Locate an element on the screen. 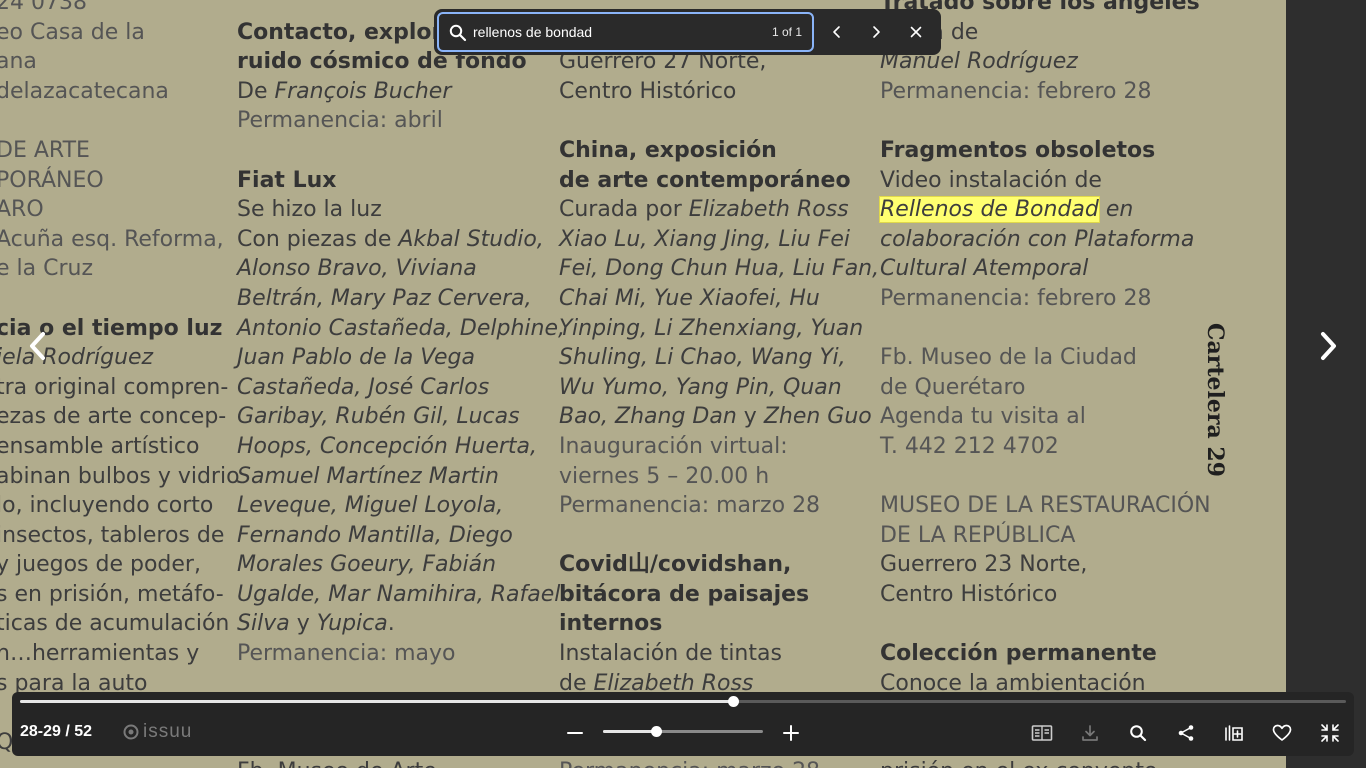 This screenshot has height=768, width=1366. previous-page-button is located at coordinates (38, 346).